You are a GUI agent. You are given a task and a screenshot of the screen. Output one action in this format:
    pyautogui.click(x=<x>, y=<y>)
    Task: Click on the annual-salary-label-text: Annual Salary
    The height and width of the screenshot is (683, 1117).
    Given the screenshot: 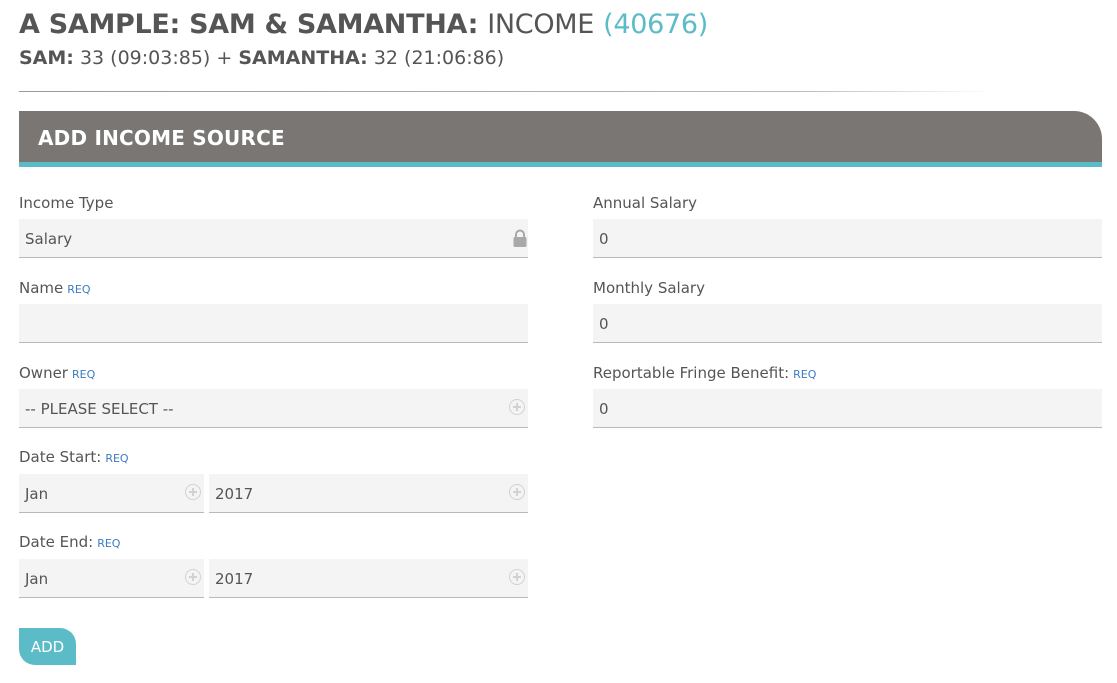 What is the action you would take?
    pyautogui.click(x=645, y=203)
    